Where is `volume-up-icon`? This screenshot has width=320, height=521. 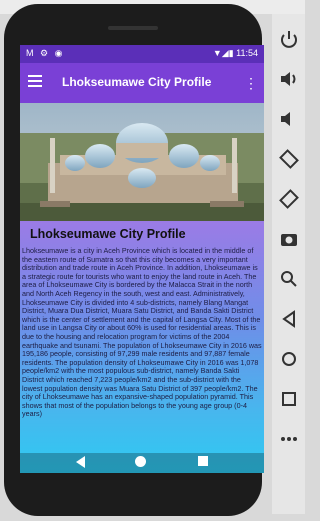 volume-up-icon is located at coordinates (289, 79).